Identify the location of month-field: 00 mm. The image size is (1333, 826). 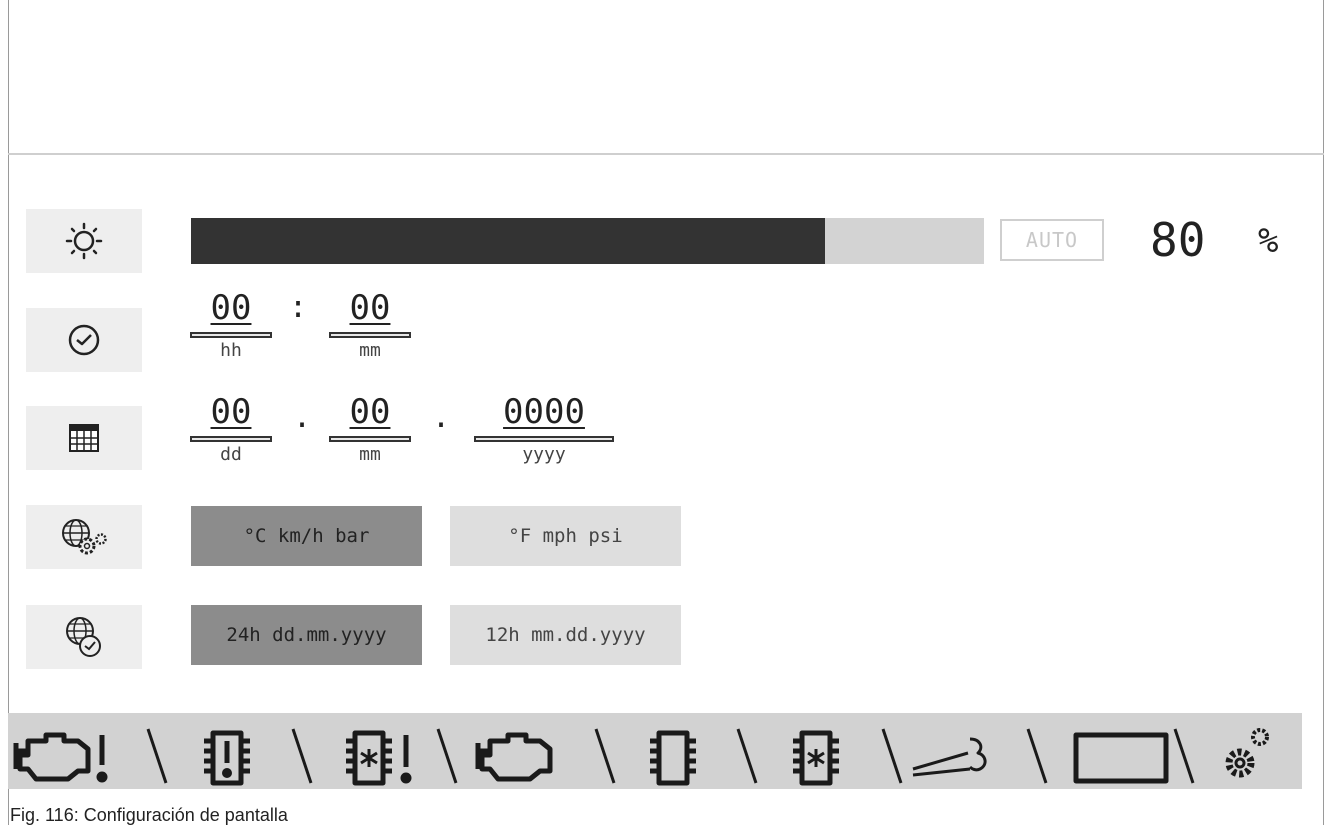
(370, 430).